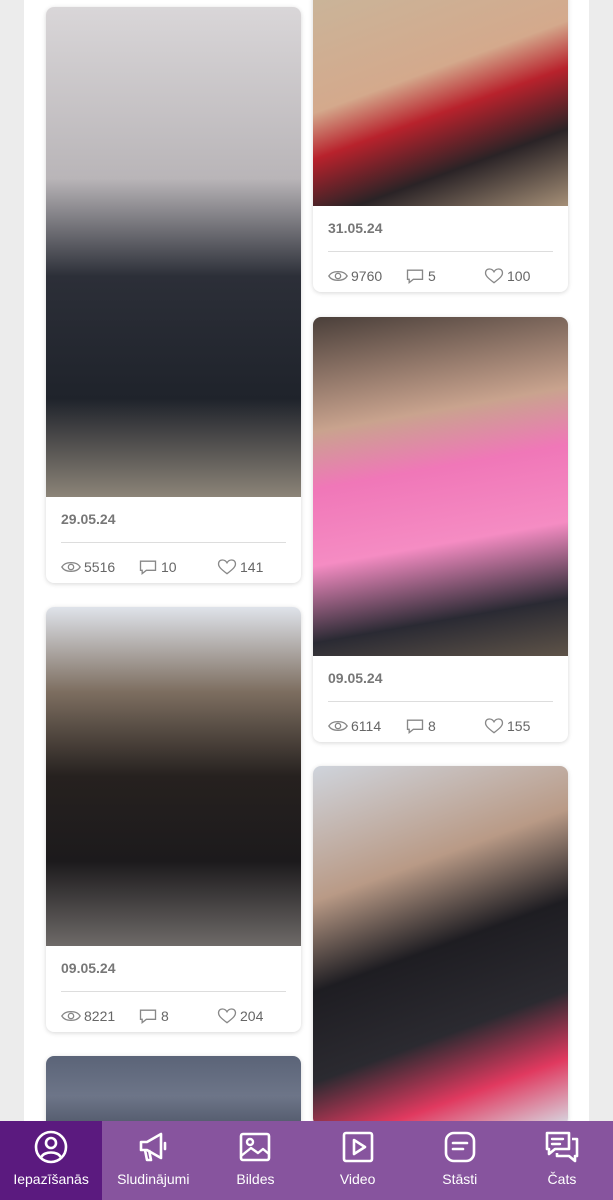  Describe the element at coordinates (255, 1147) in the screenshot. I see `image-icon` at that location.